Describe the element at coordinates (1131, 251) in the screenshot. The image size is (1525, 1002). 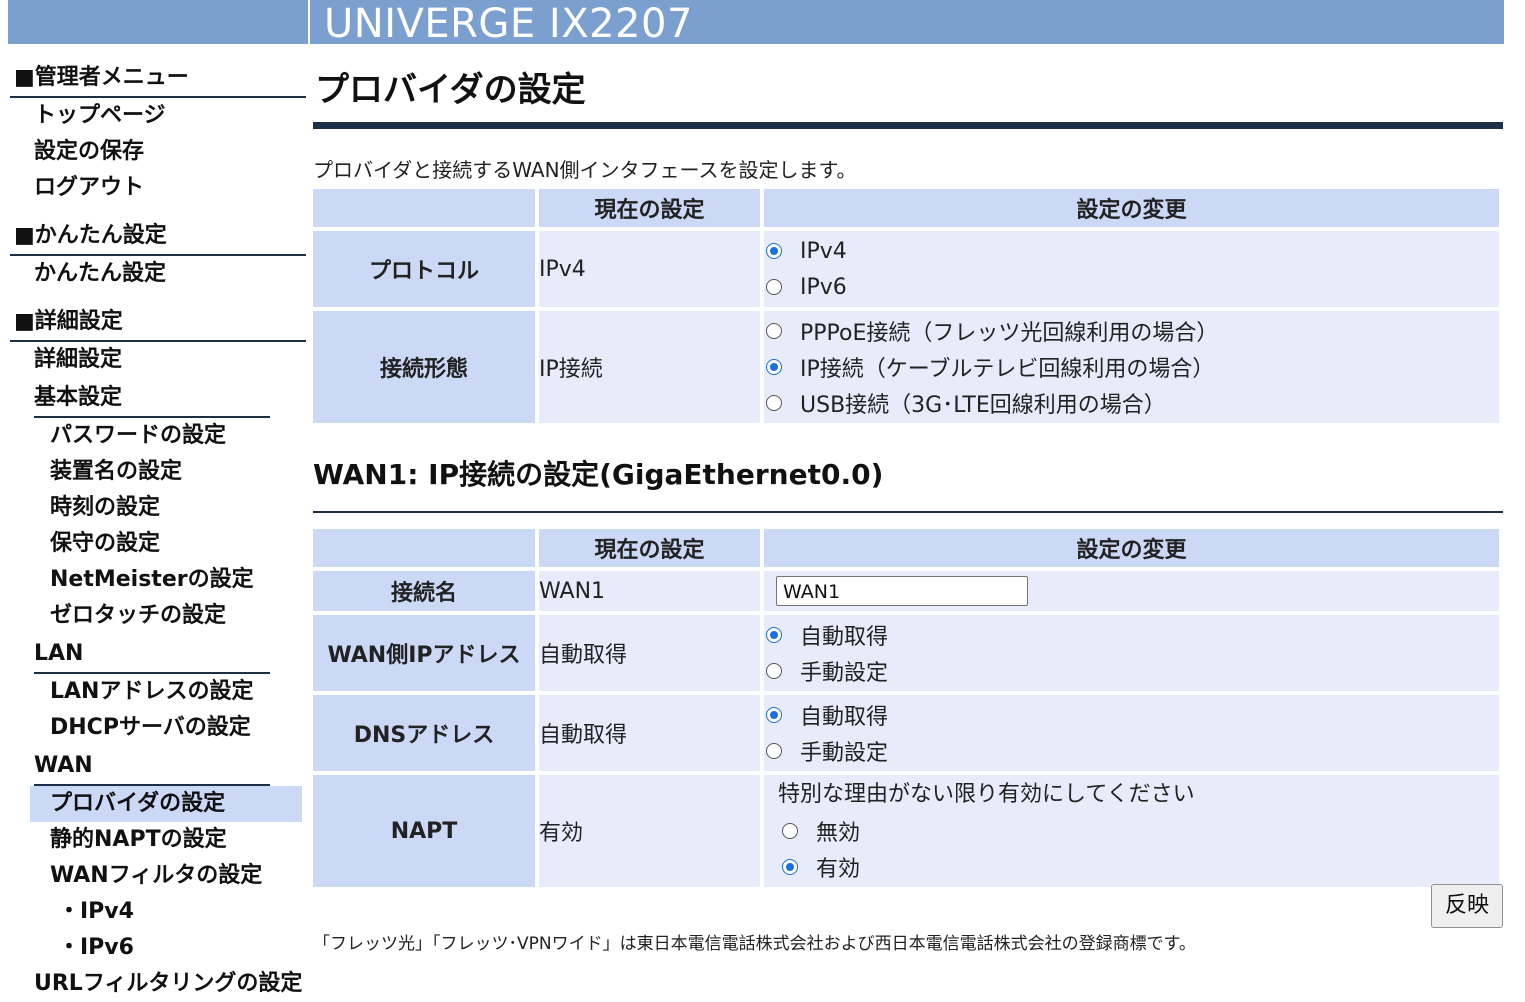
I see `protocol-option-ipv4: IPv4` at that location.